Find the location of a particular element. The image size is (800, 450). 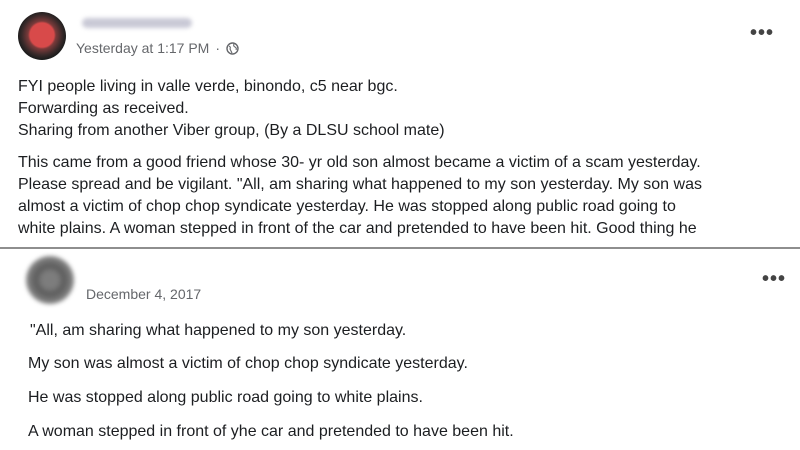

globe-icon is located at coordinates (232, 48).